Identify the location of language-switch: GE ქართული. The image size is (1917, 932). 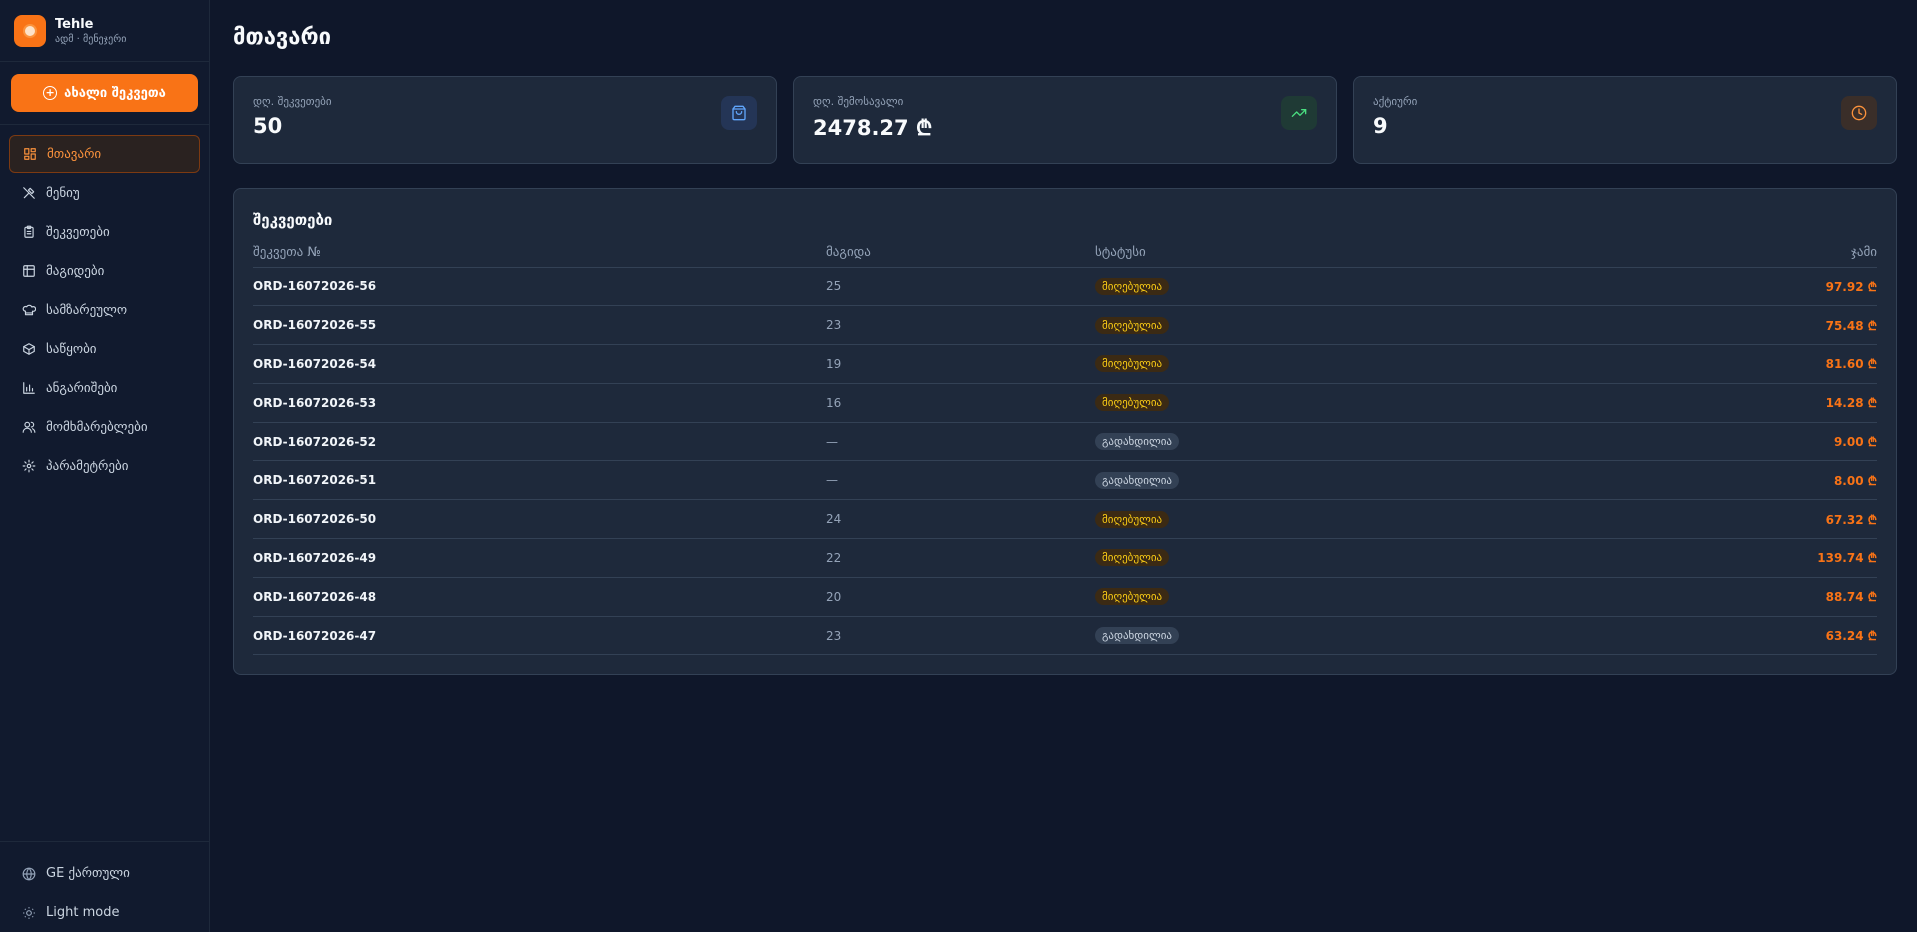
(105, 873).